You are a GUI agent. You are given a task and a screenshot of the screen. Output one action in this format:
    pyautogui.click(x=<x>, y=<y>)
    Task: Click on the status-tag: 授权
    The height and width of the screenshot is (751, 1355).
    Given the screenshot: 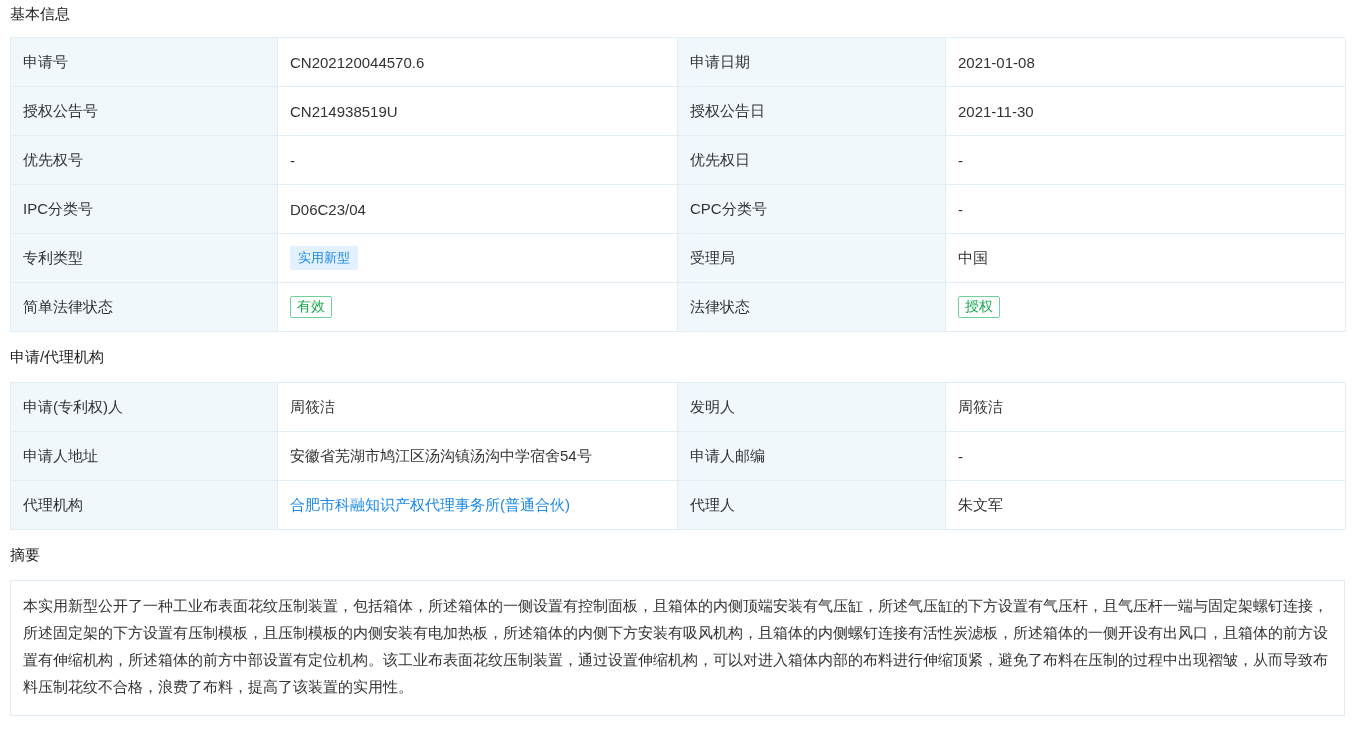 What is the action you would take?
    pyautogui.click(x=979, y=307)
    